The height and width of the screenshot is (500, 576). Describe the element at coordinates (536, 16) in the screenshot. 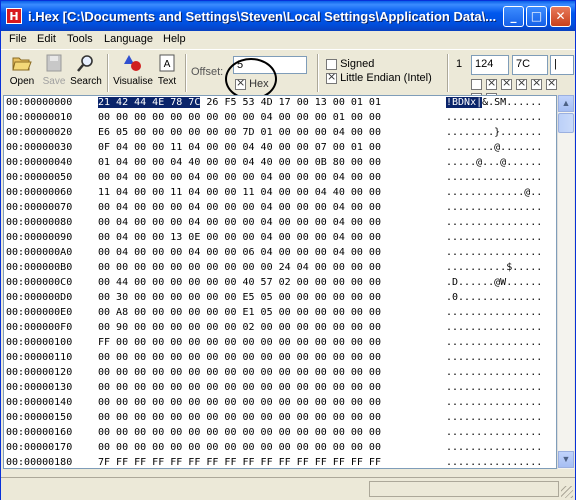

I see `maximize-button: □` at that location.